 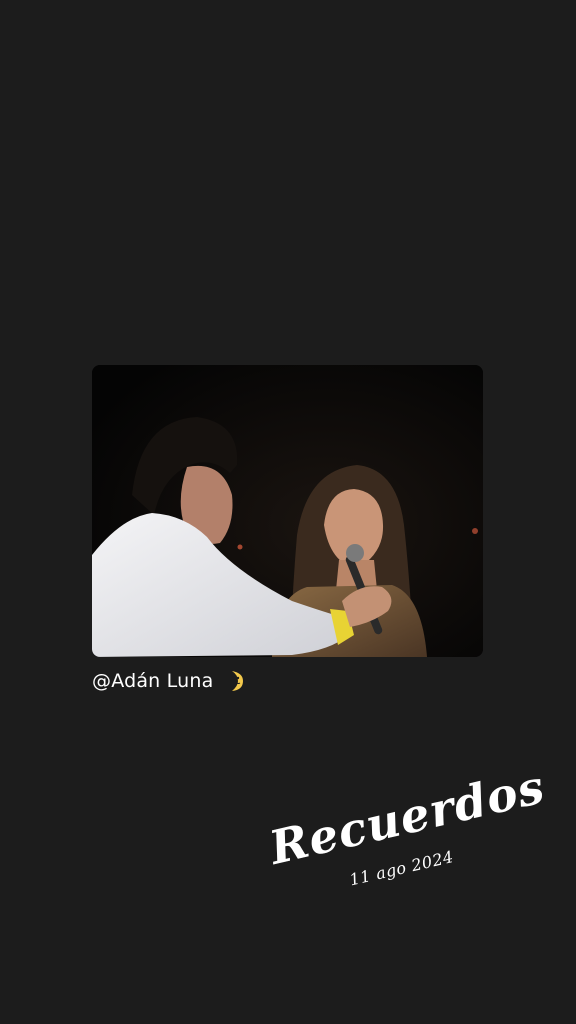 What do you see at coordinates (238, 681) in the screenshot?
I see `moon-icon` at bounding box center [238, 681].